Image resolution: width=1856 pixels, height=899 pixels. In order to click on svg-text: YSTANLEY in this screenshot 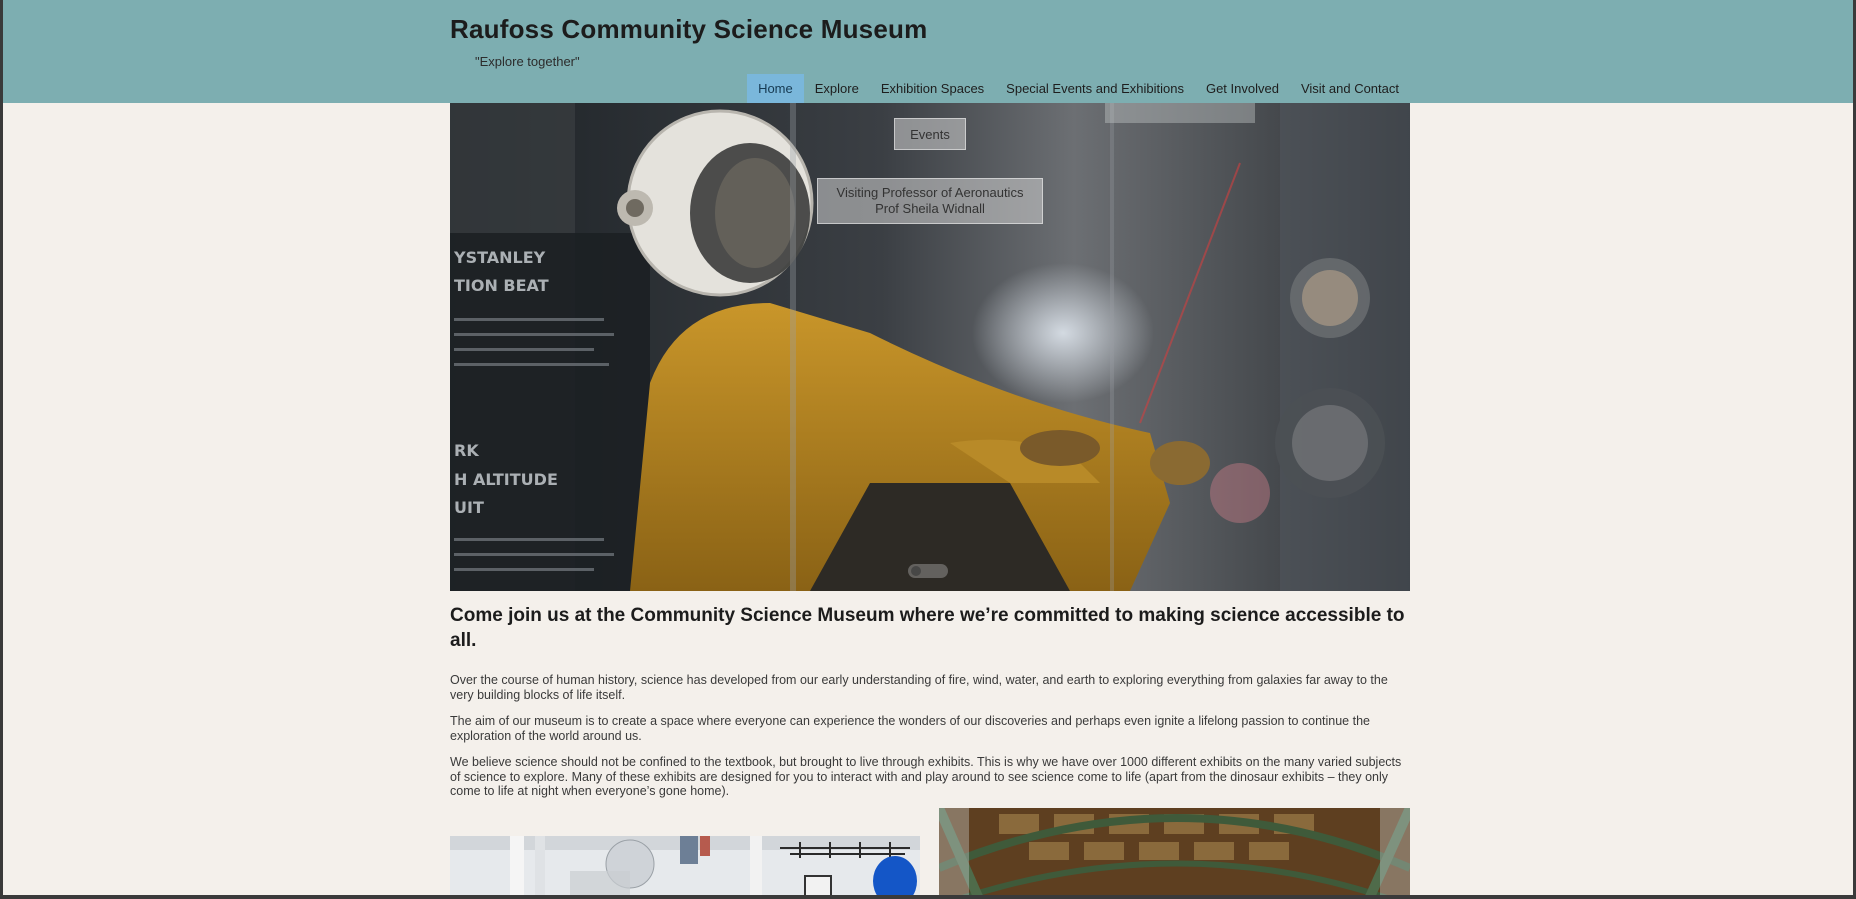, I will do `click(499, 257)`.